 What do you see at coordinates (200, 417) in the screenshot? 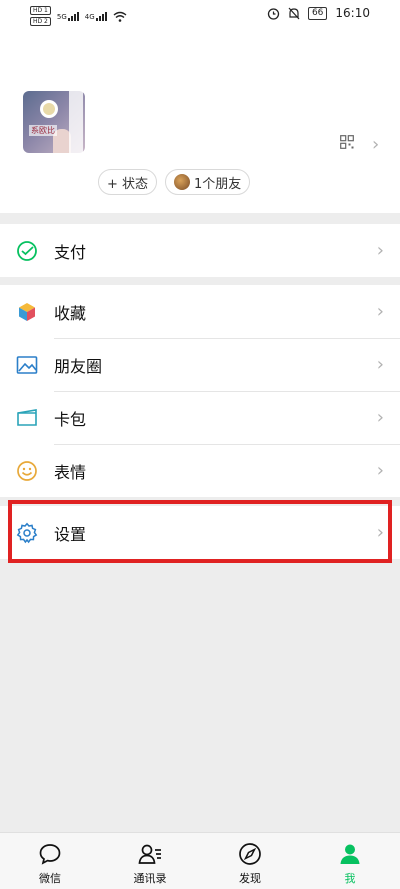
I see `menu-item-cards: 卡包 ›` at bounding box center [200, 417].